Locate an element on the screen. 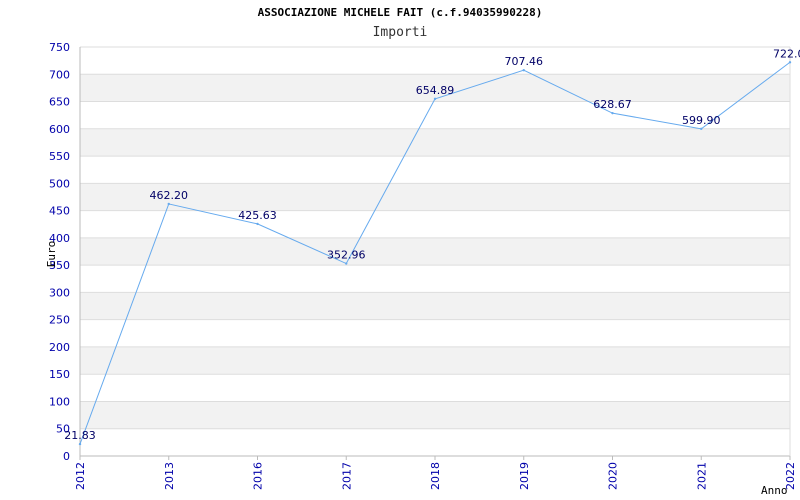  data-label: 21.83 is located at coordinates (80, 435).